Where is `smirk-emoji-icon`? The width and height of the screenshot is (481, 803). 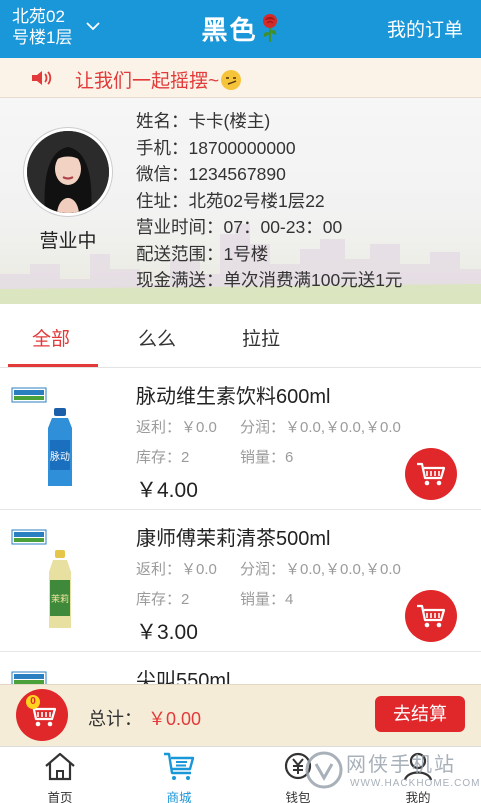
smirk-emoji-icon is located at coordinates (231, 80).